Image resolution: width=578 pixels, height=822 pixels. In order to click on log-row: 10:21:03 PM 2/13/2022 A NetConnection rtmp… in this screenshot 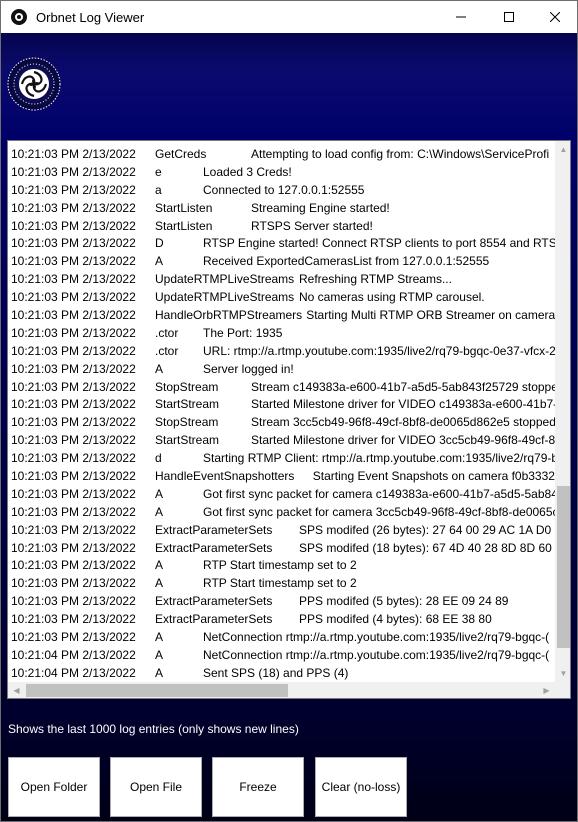, I will do `click(281, 638)`.